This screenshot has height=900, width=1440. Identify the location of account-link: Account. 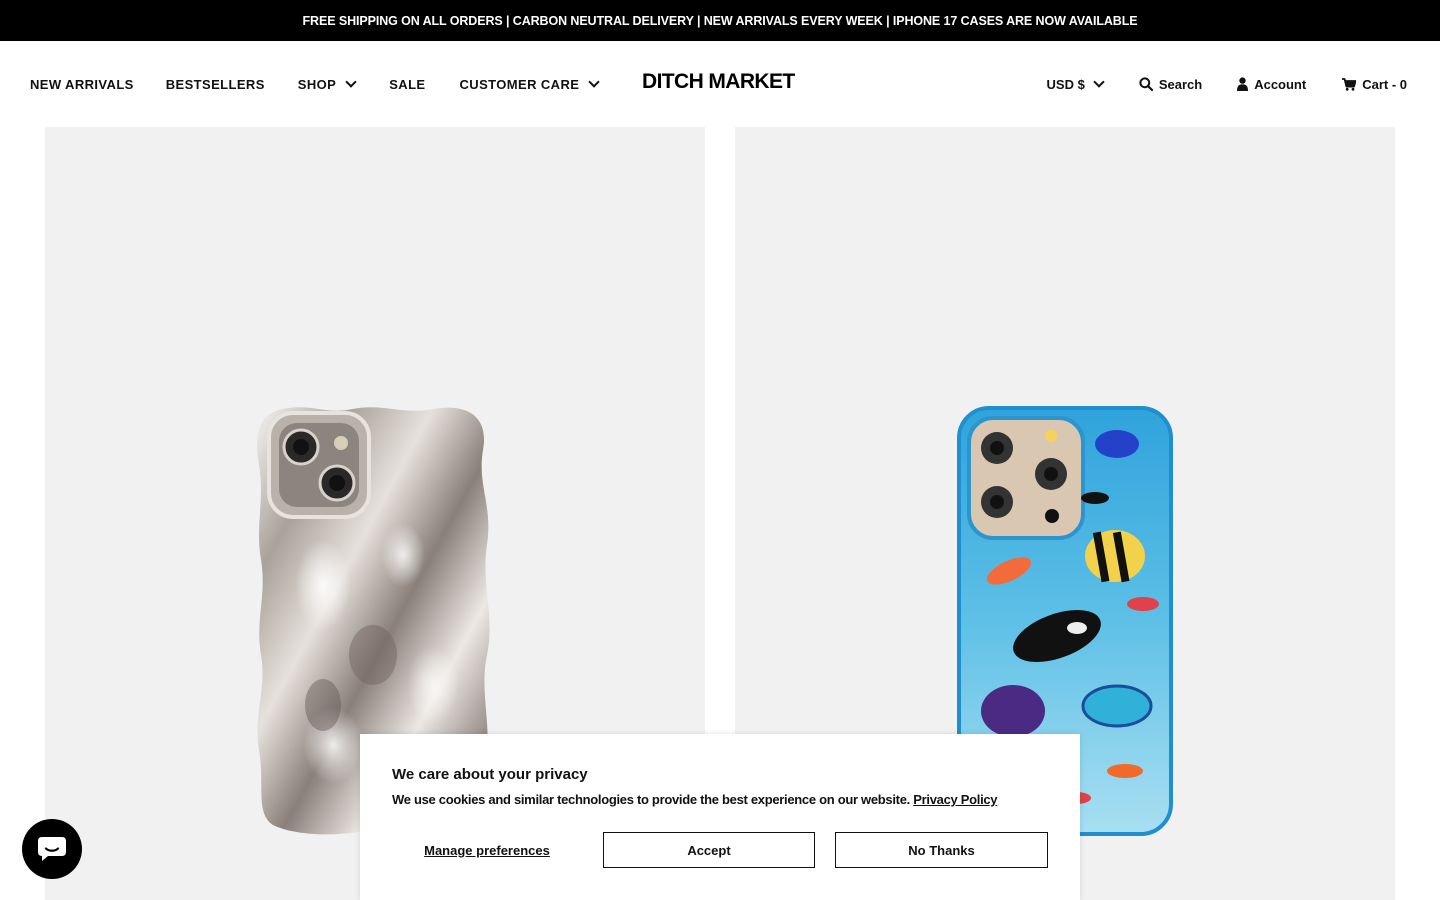
(1271, 84).